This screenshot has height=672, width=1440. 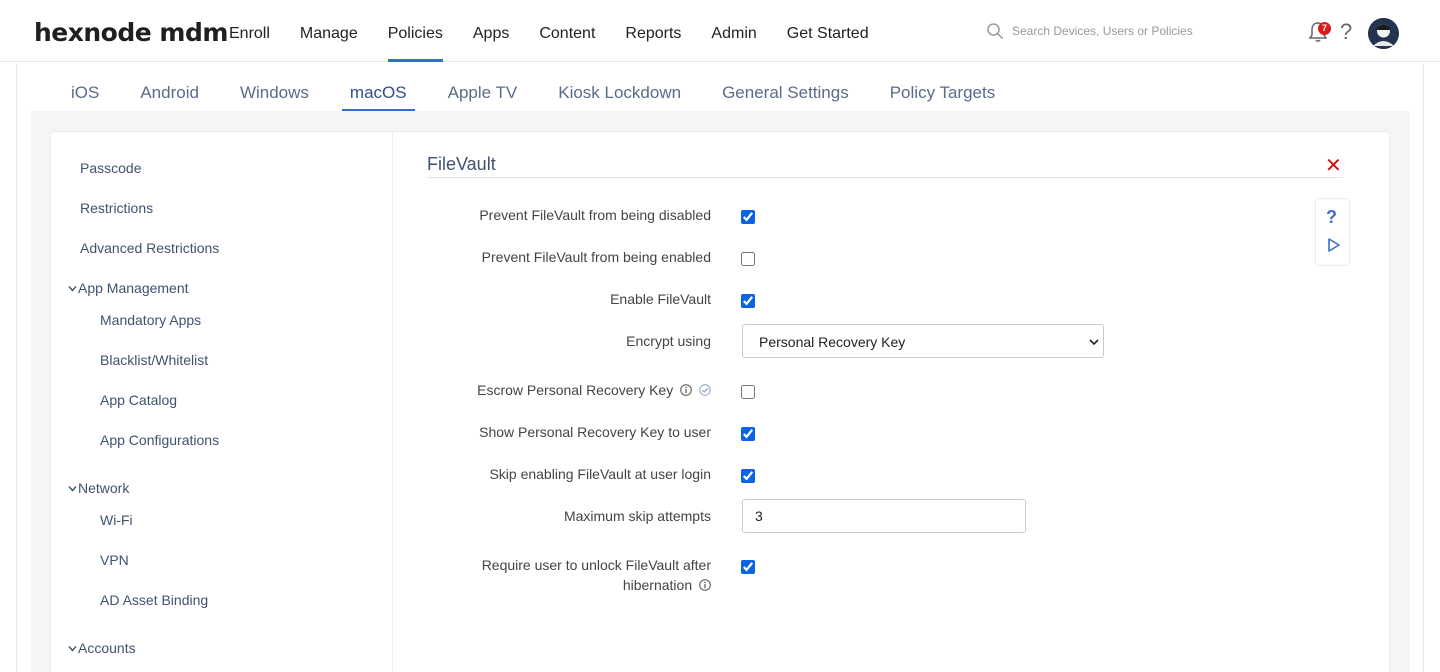 What do you see at coordinates (415, 31) in the screenshot?
I see `nav-item-policies: Policies` at bounding box center [415, 31].